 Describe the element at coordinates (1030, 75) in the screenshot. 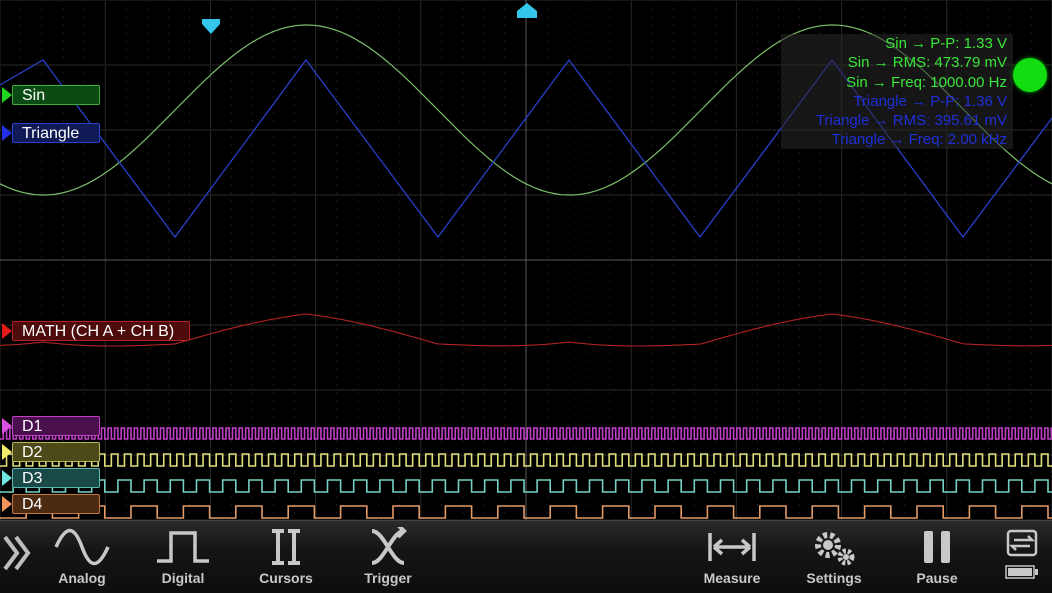

I see `run-status-indicator` at that location.